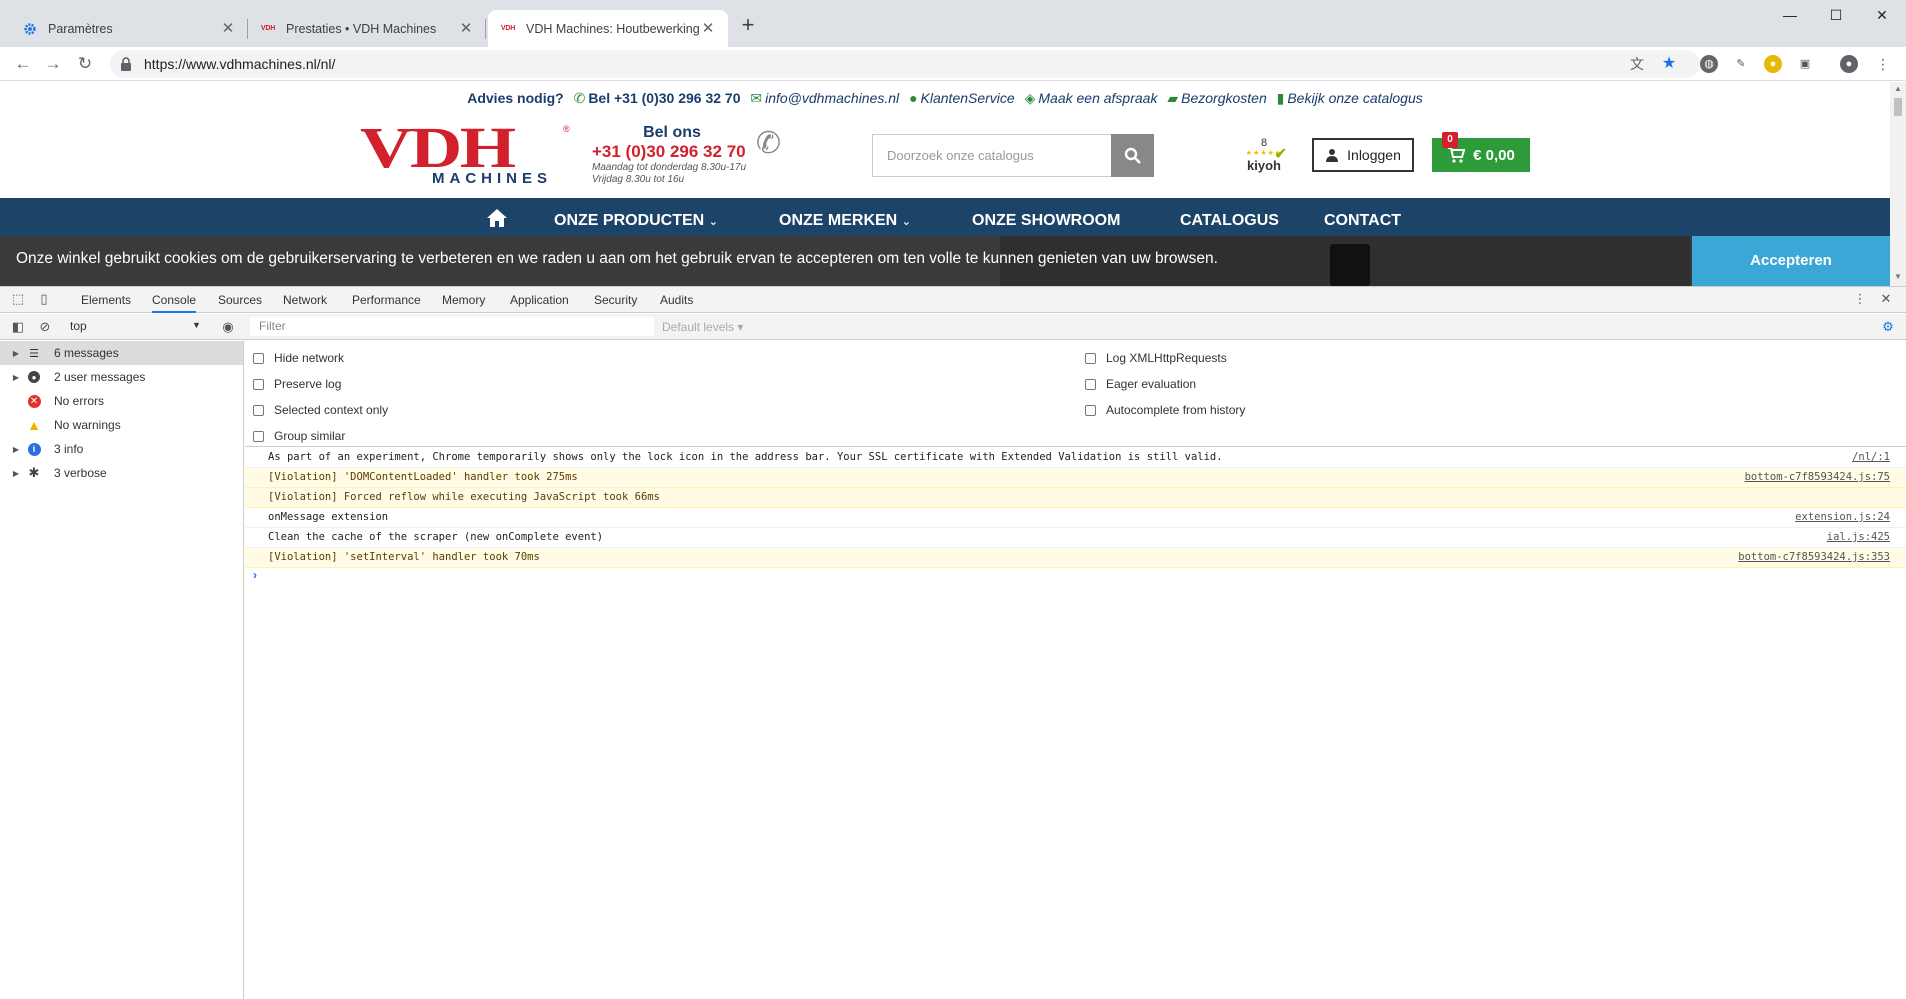  What do you see at coordinates (1882, 15) in the screenshot?
I see `close-window-button: ✕` at bounding box center [1882, 15].